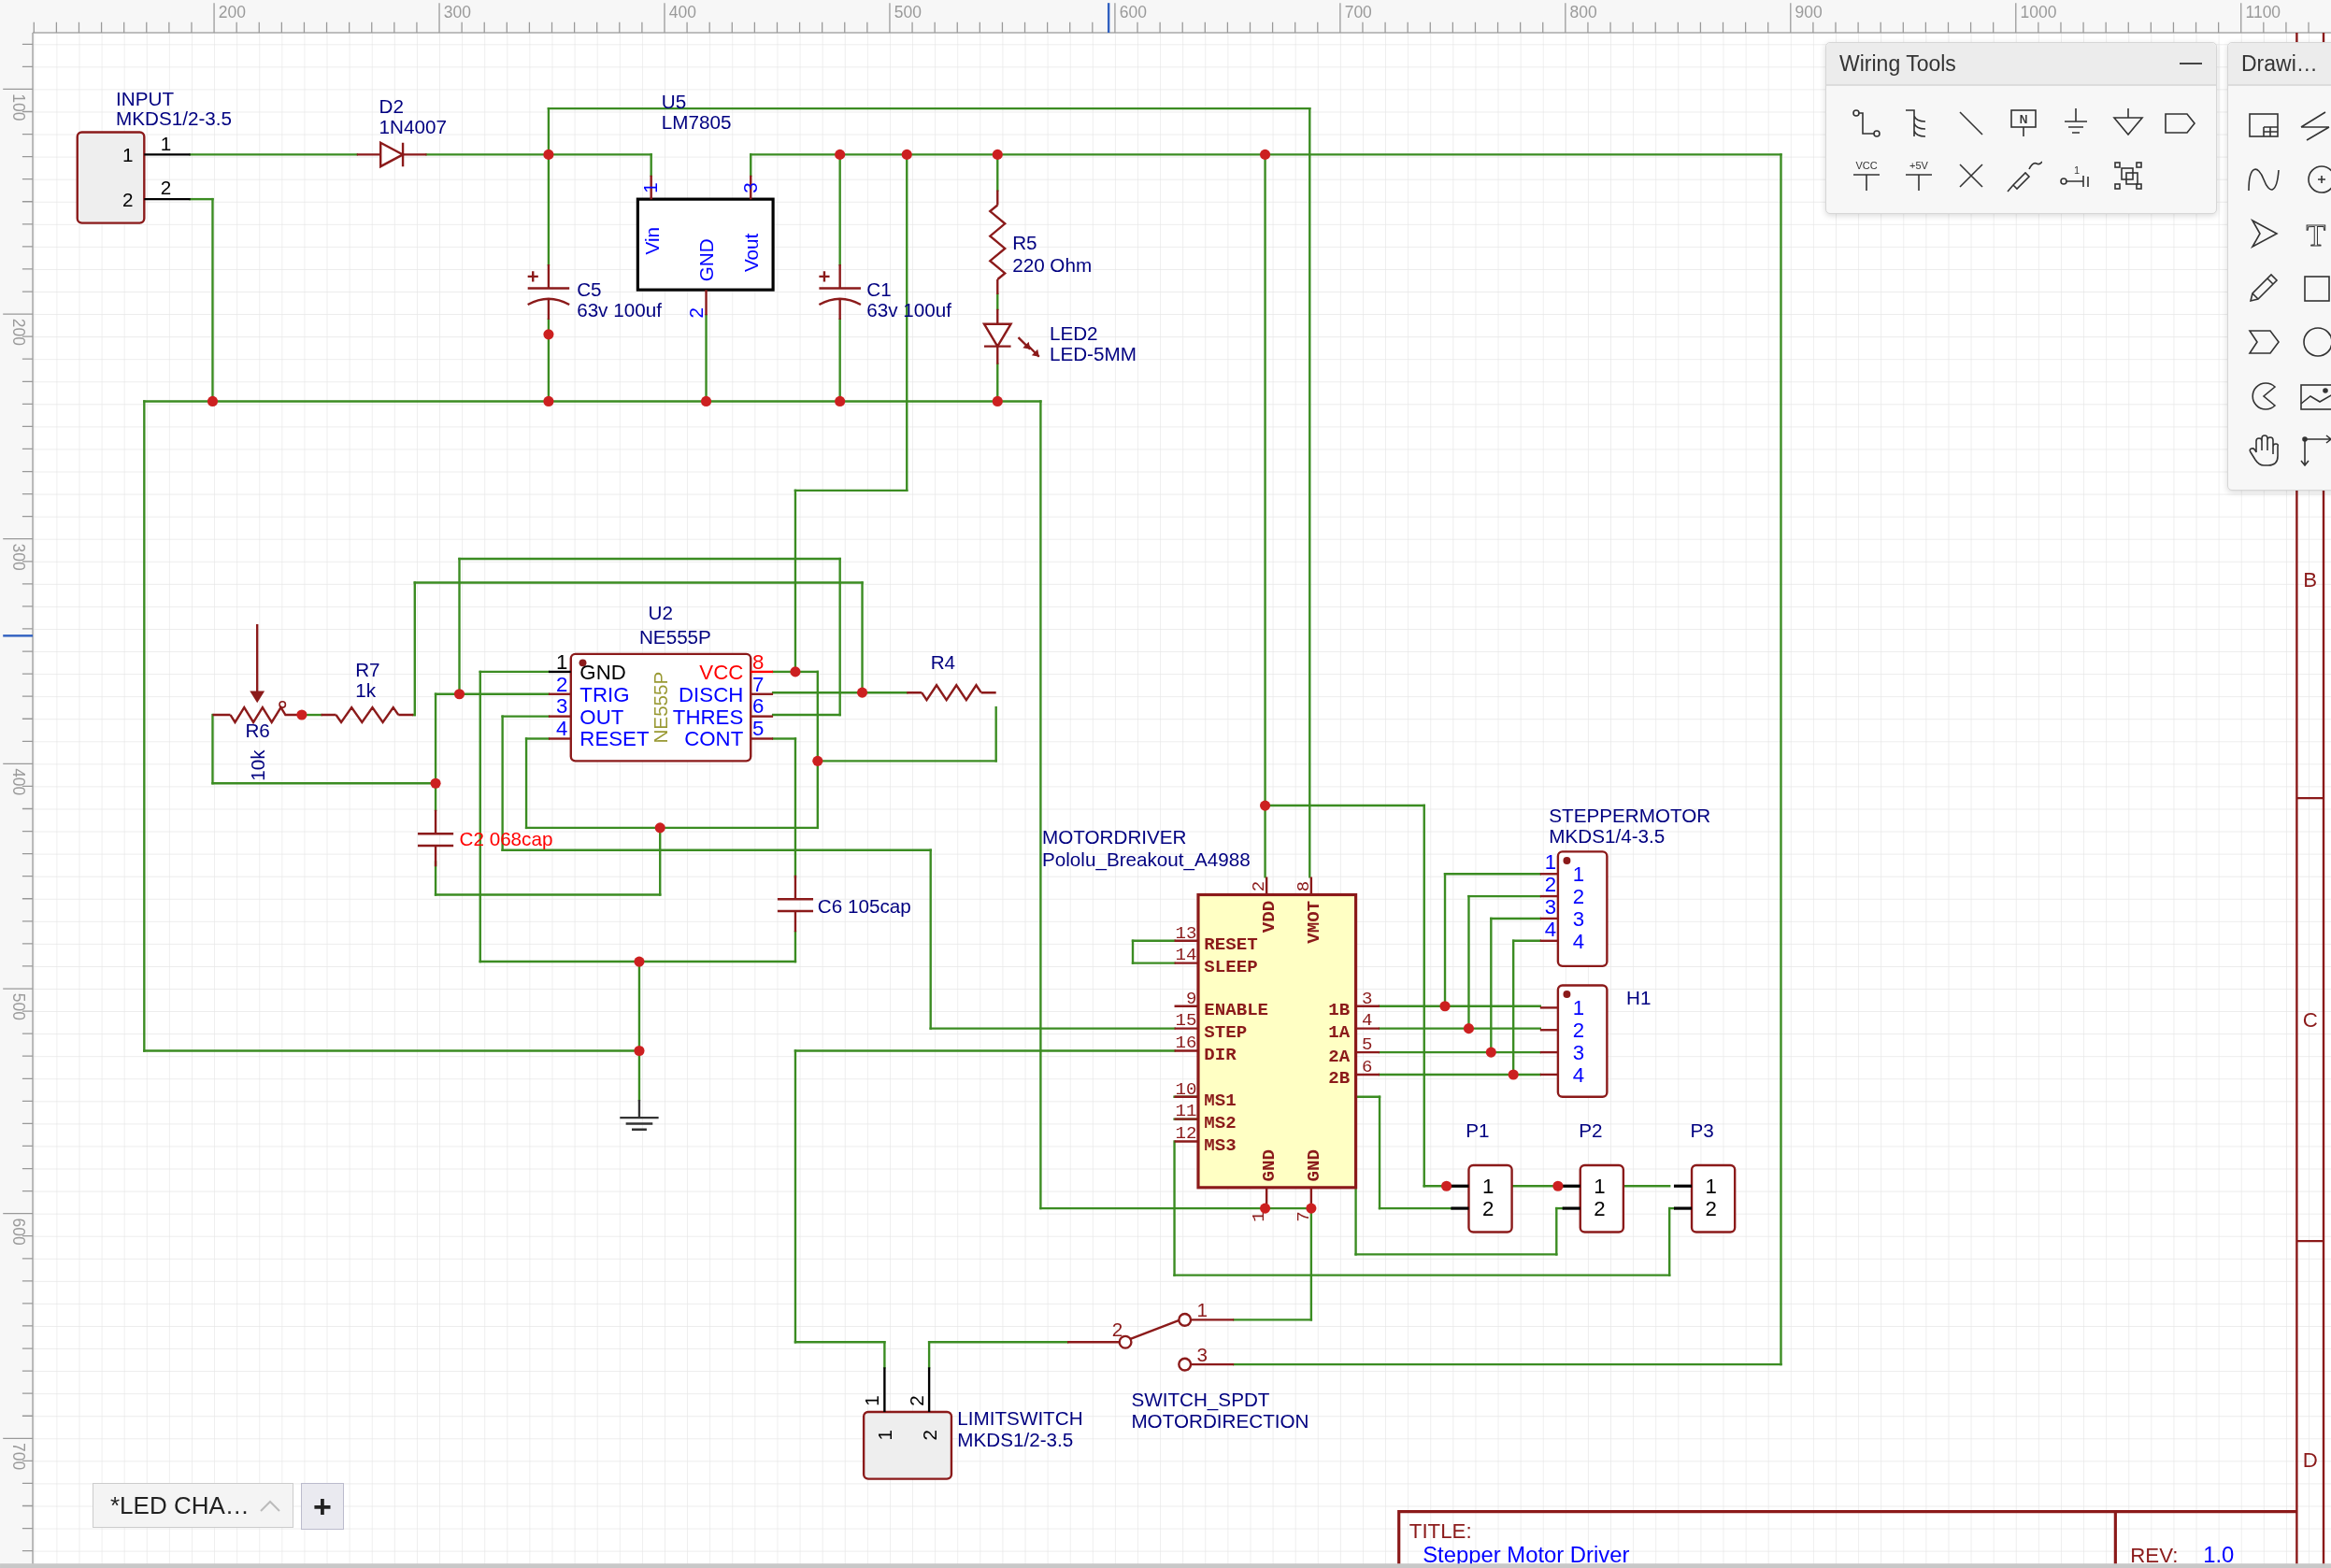 This screenshot has width=2331, height=1568. What do you see at coordinates (758, 661) in the screenshot?
I see `pin-number: 8` at bounding box center [758, 661].